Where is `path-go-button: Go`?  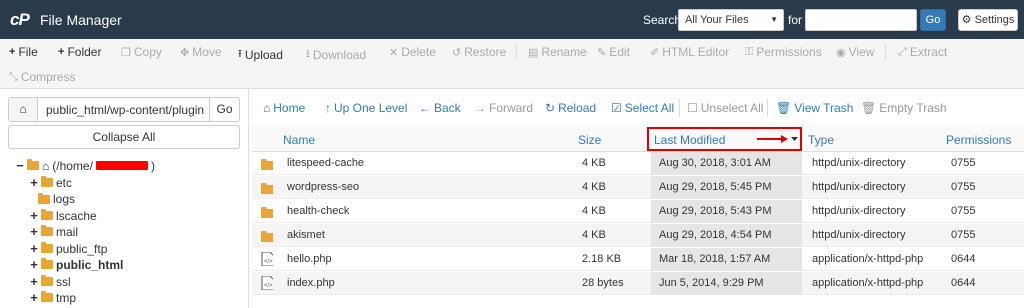
path-go-button: Go is located at coordinates (224, 109).